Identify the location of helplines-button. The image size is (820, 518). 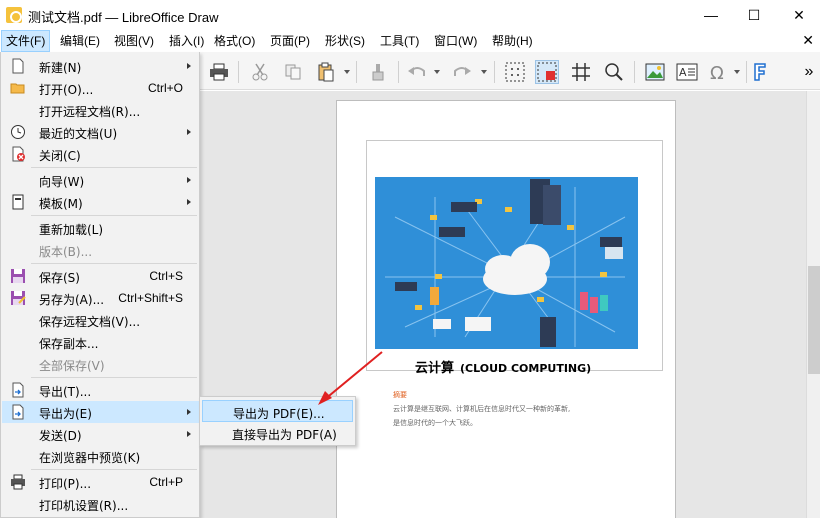
(547, 72).